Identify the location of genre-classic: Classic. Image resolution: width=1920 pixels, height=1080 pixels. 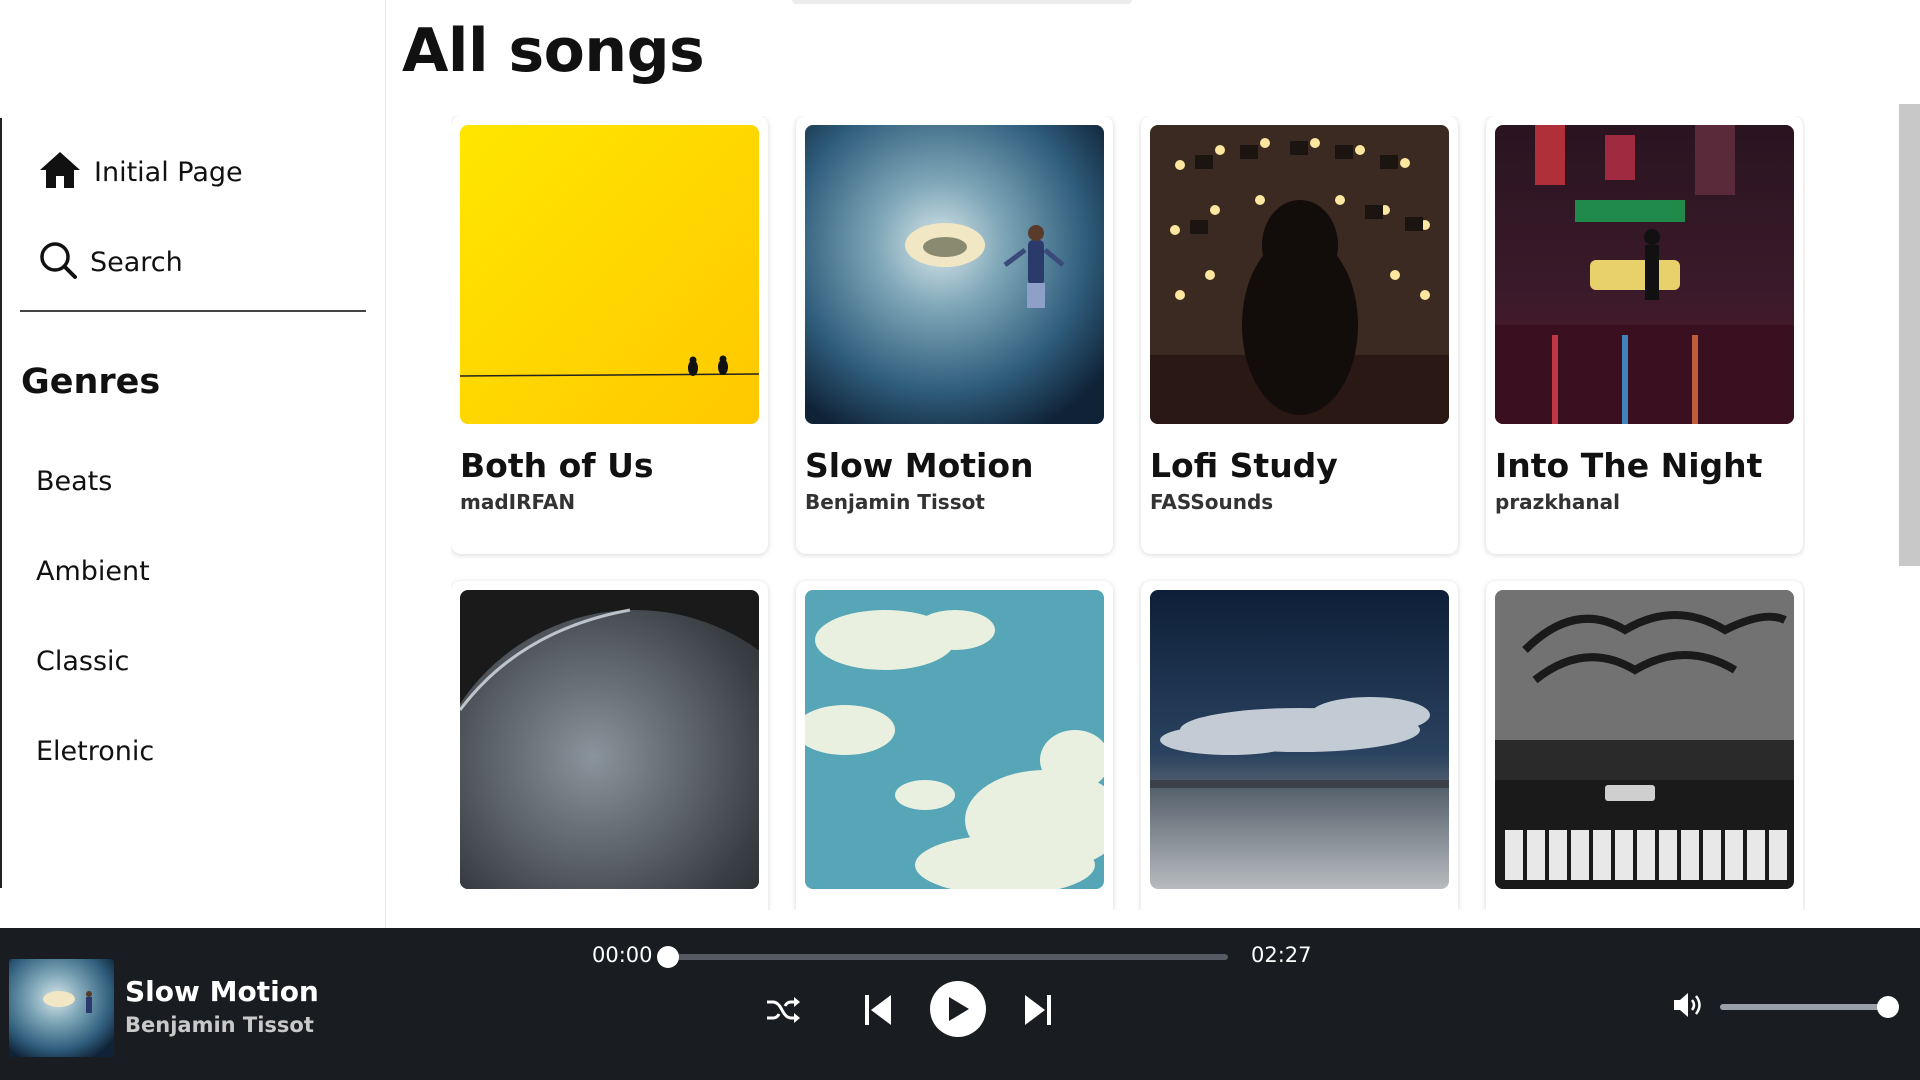
(82, 661).